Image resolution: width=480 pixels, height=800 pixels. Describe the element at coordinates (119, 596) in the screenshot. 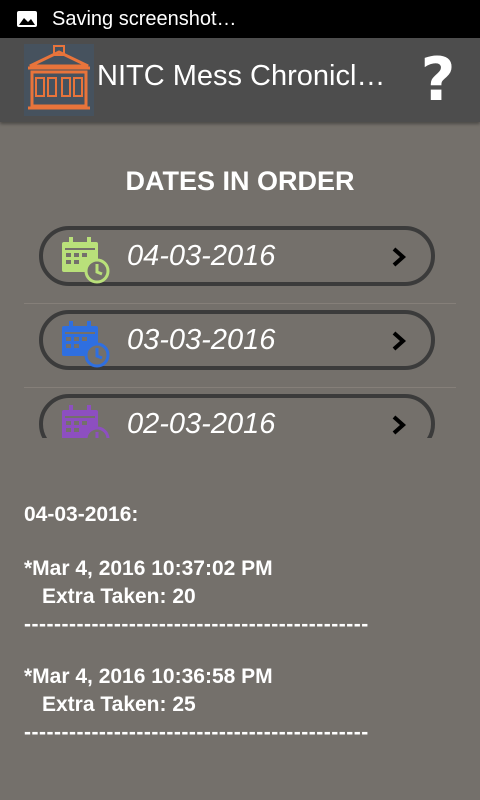

I see `entry-extra: Extra Taken: 20` at that location.